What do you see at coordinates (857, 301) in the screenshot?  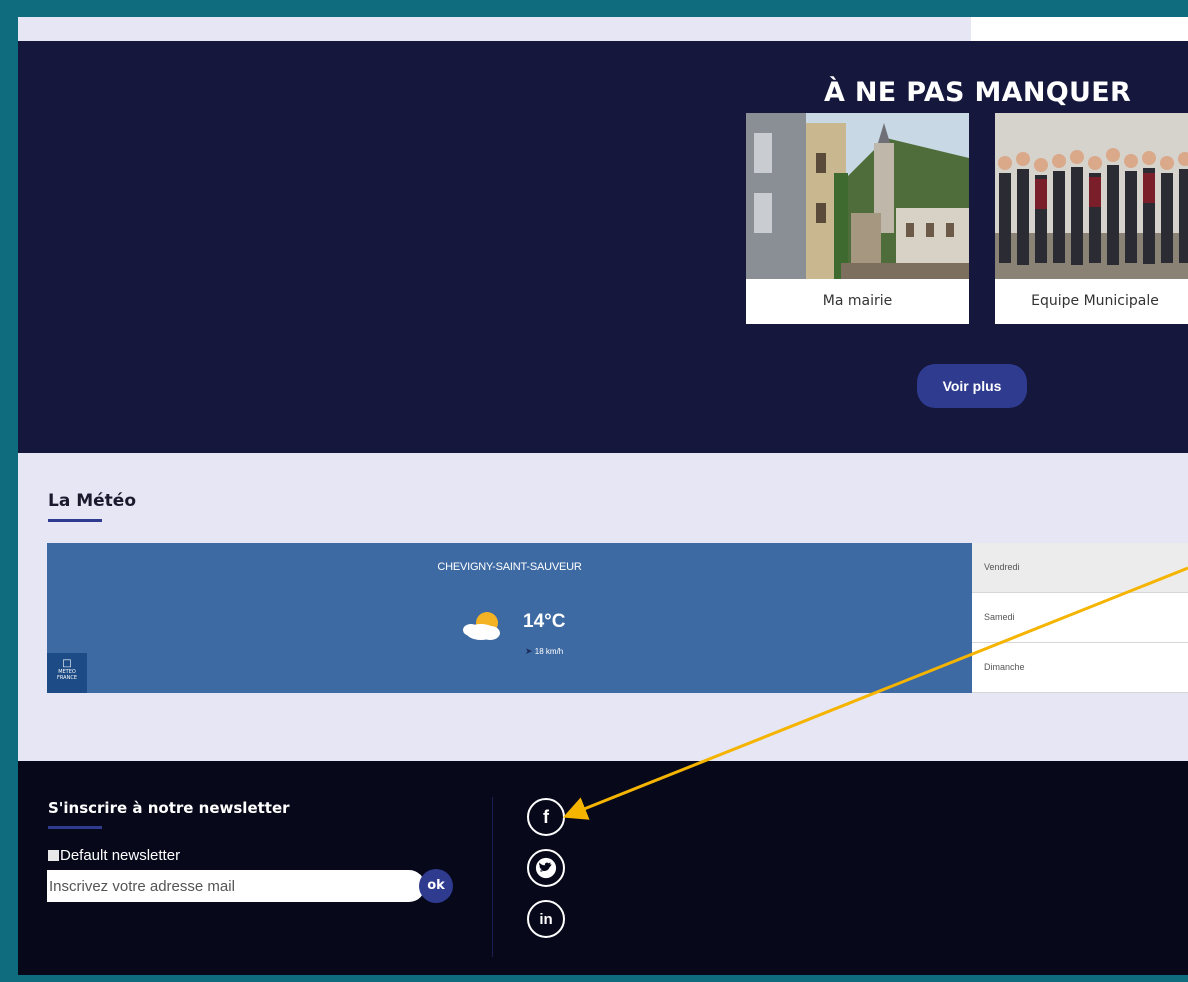 I see `card-label: Ma mairie` at bounding box center [857, 301].